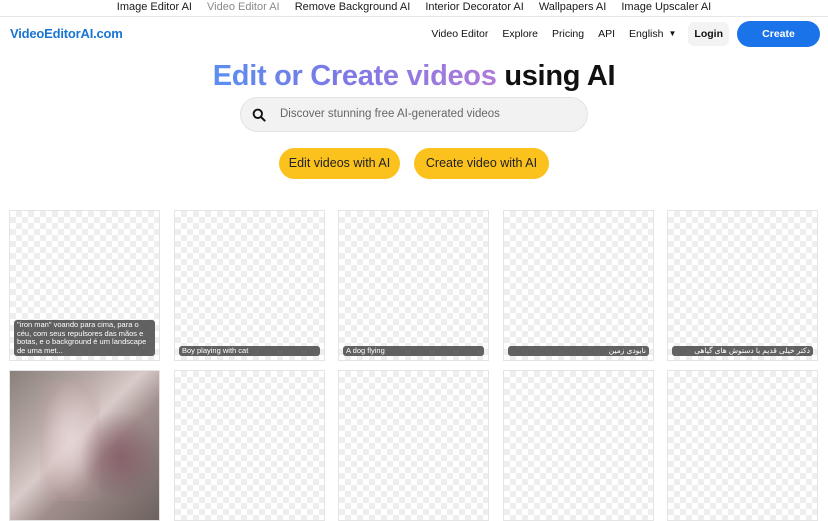  I want to click on video-caption: نابودی زمین, so click(578, 350).